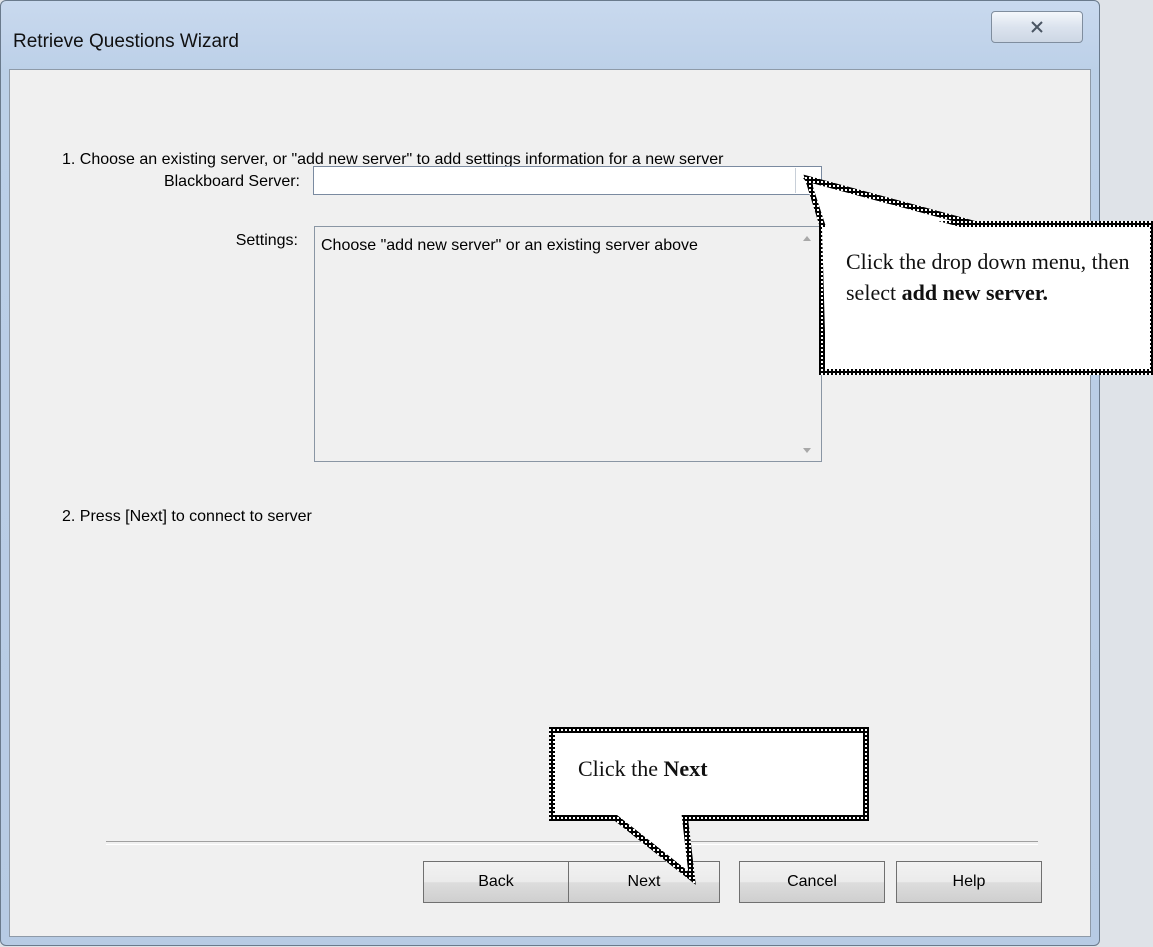 The height and width of the screenshot is (947, 1153). Describe the element at coordinates (496, 882) in the screenshot. I see `back-button: Back` at that location.